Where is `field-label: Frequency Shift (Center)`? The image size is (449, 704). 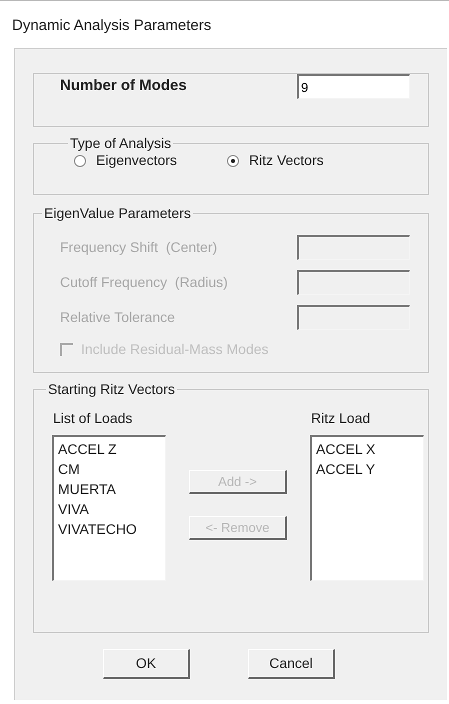 field-label: Frequency Shift (Center) is located at coordinates (139, 247).